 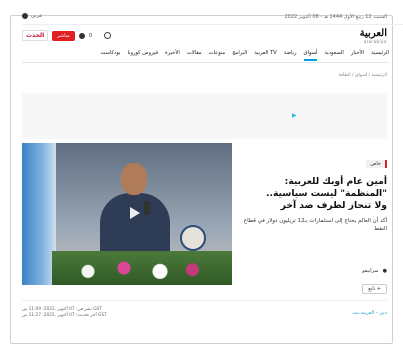 What do you see at coordinates (111, 53) in the screenshot?
I see `nav-item: بودكاست` at bounding box center [111, 53].